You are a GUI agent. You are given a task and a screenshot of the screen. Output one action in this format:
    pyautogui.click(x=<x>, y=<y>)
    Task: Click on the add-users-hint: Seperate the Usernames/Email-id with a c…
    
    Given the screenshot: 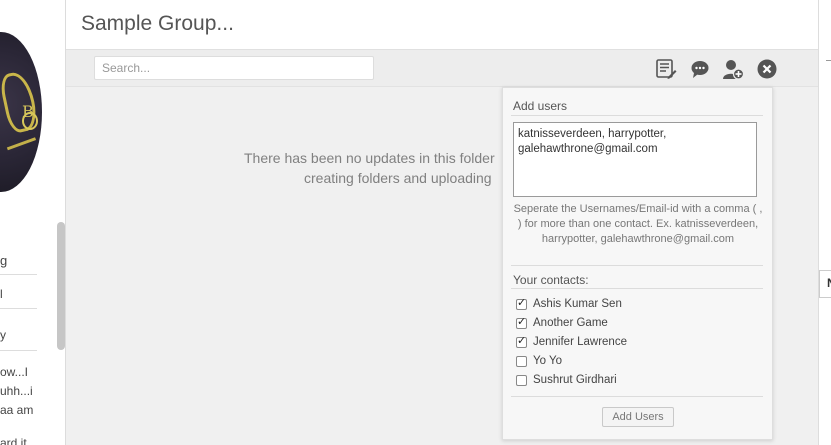 What is the action you would take?
    pyautogui.click(x=638, y=224)
    